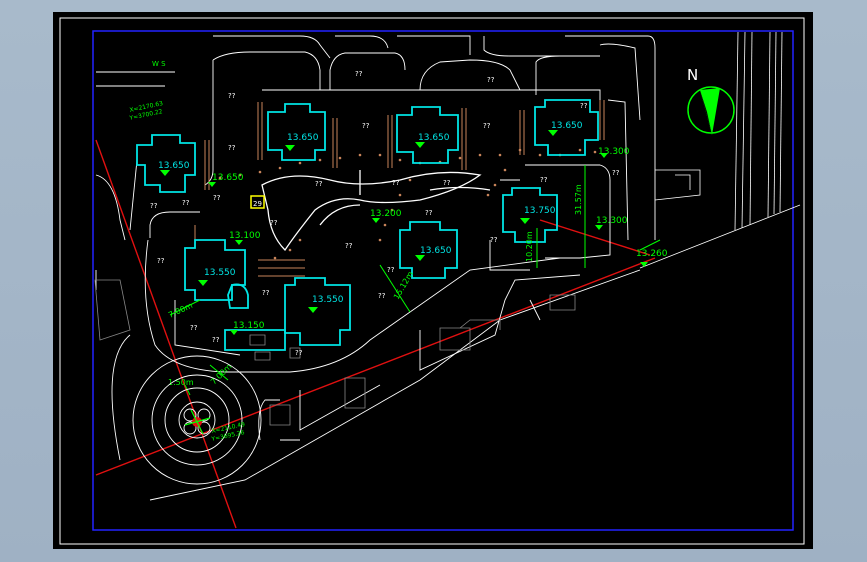 This screenshot has height=562, width=867. What do you see at coordinates (249, 326) in the screenshot?
I see `elev-label: 13.150` at bounding box center [249, 326].